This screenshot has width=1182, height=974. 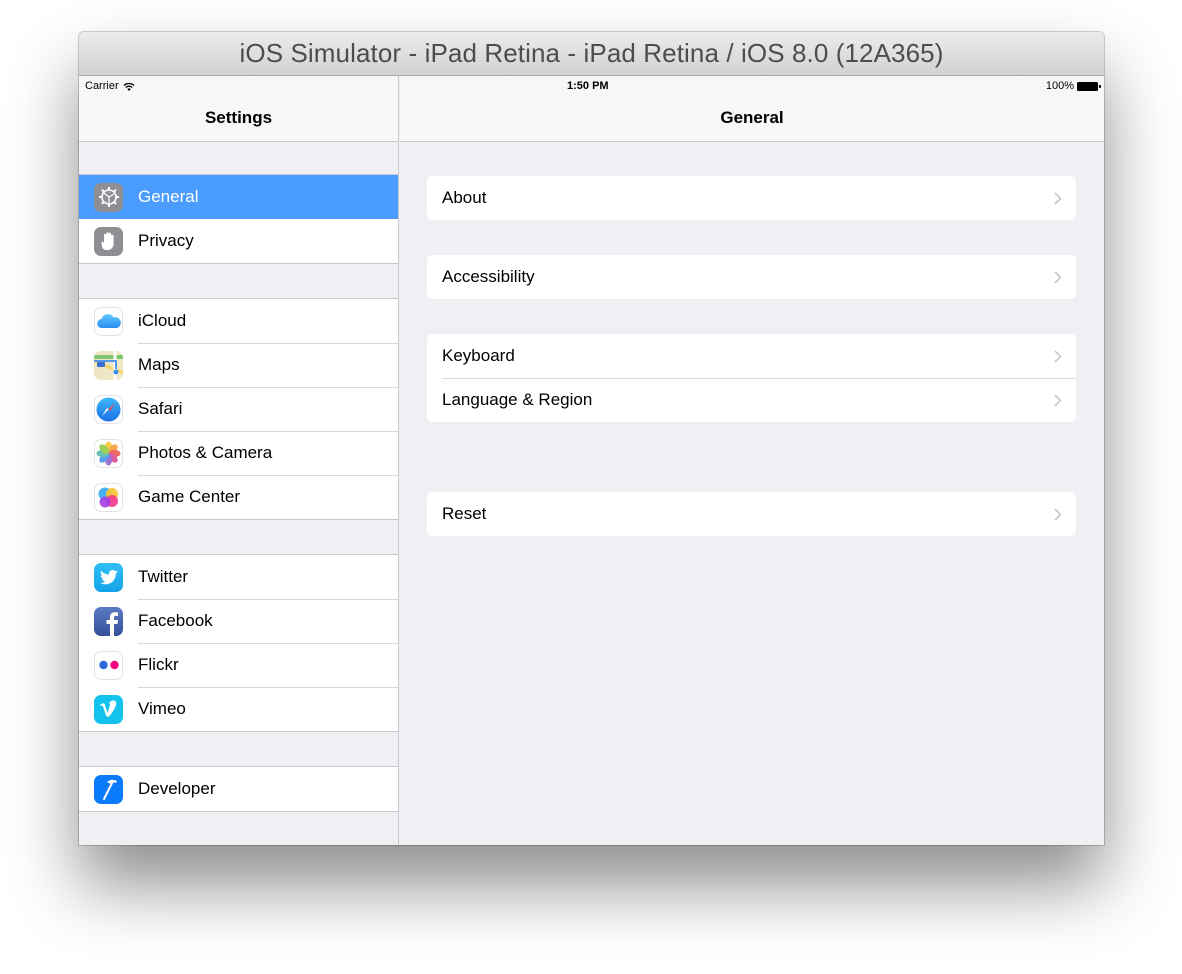 I want to click on sidebar-item-maps: Maps, so click(x=238, y=365).